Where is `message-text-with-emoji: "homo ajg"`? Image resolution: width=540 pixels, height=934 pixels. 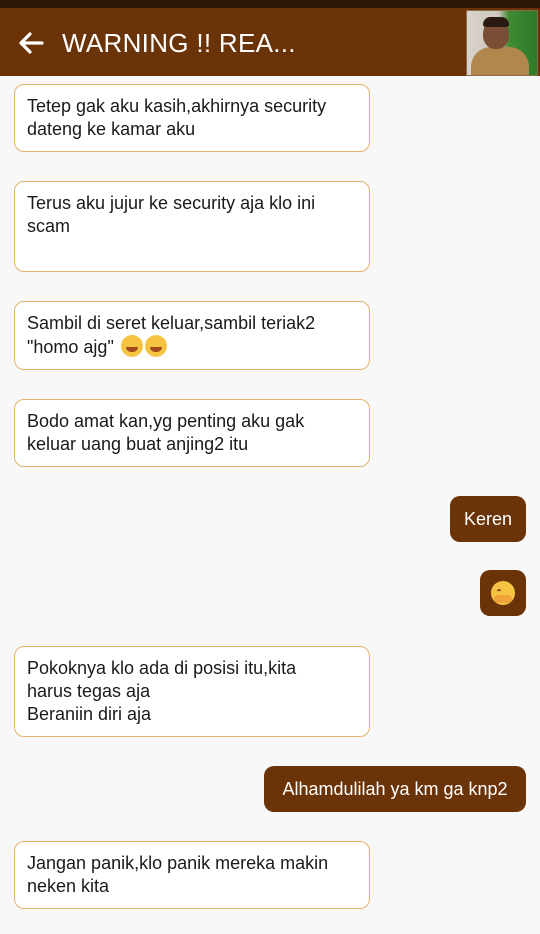
message-text-with-emoji: "homo ajg" is located at coordinates (192, 347).